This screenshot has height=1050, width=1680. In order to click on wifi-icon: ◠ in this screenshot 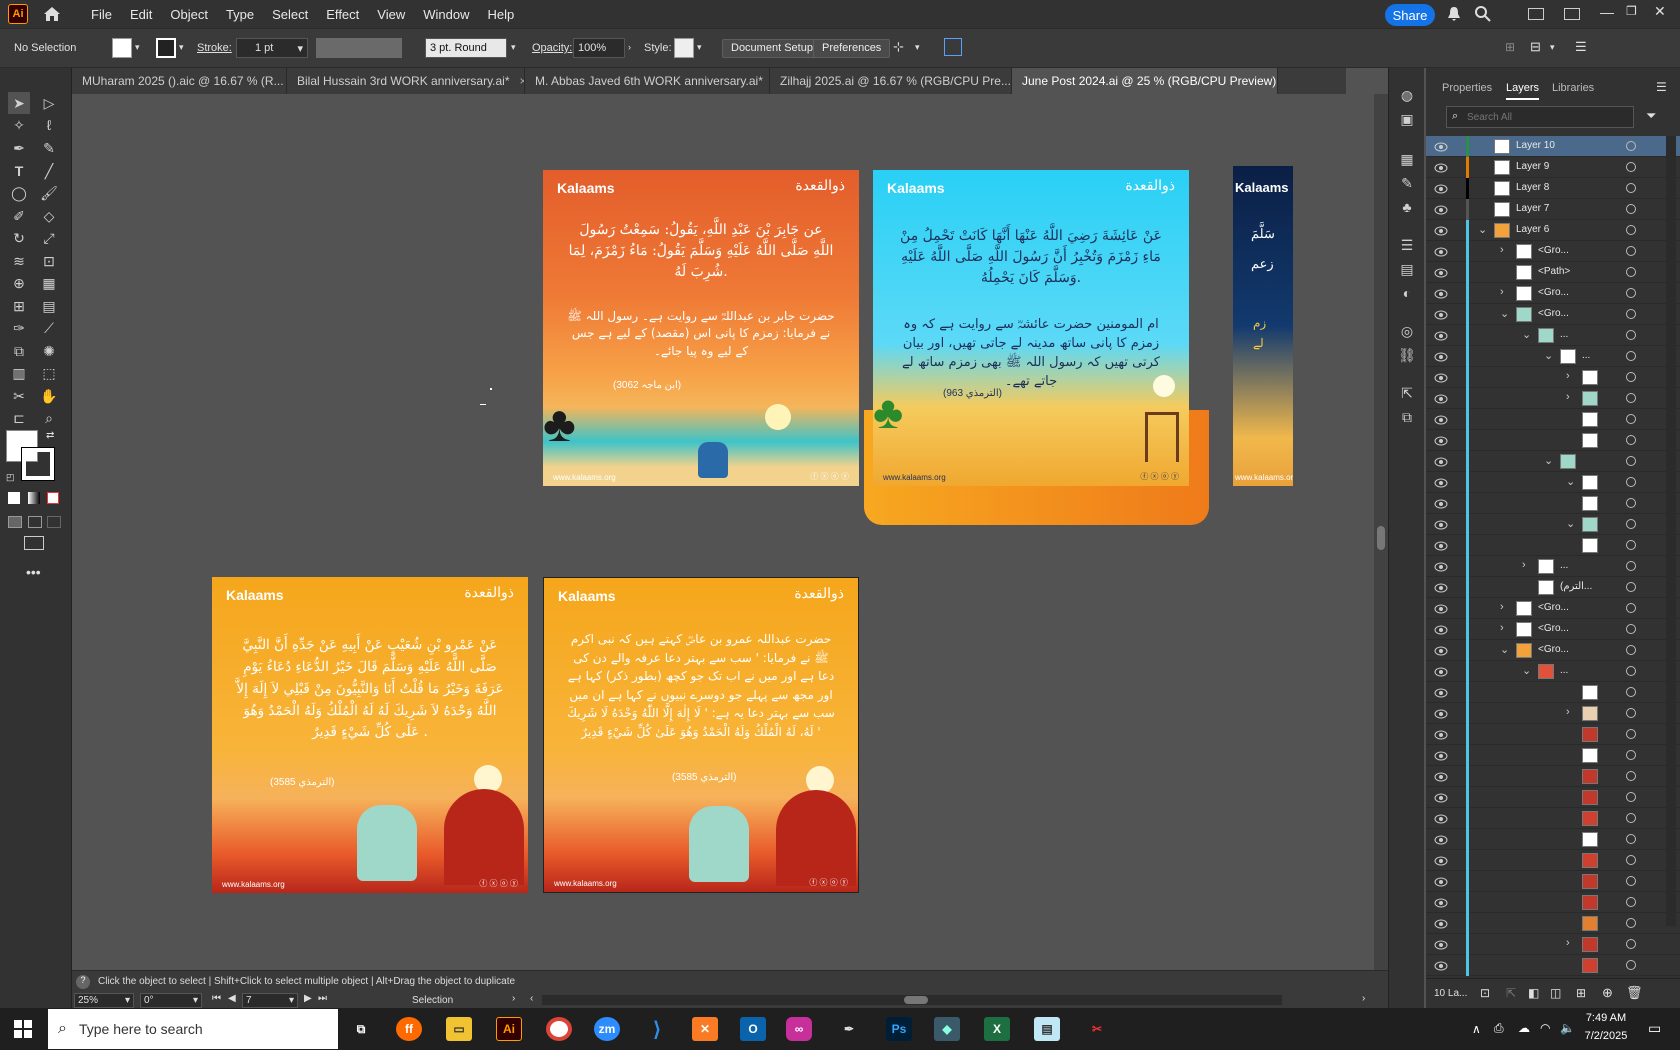, I will do `click(1545, 1028)`.